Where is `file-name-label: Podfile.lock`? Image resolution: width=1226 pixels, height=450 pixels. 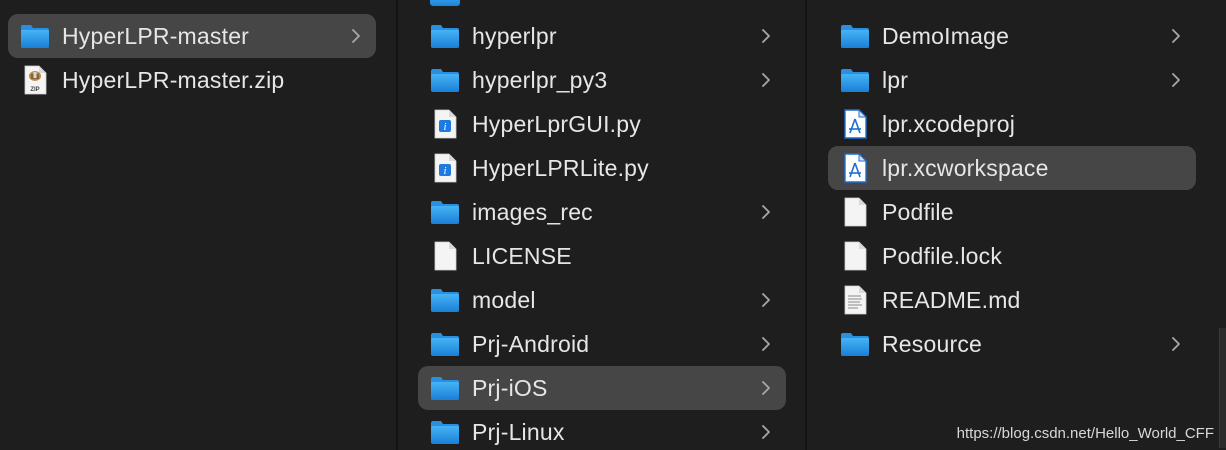
file-name-label: Podfile.lock is located at coordinates (942, 255).